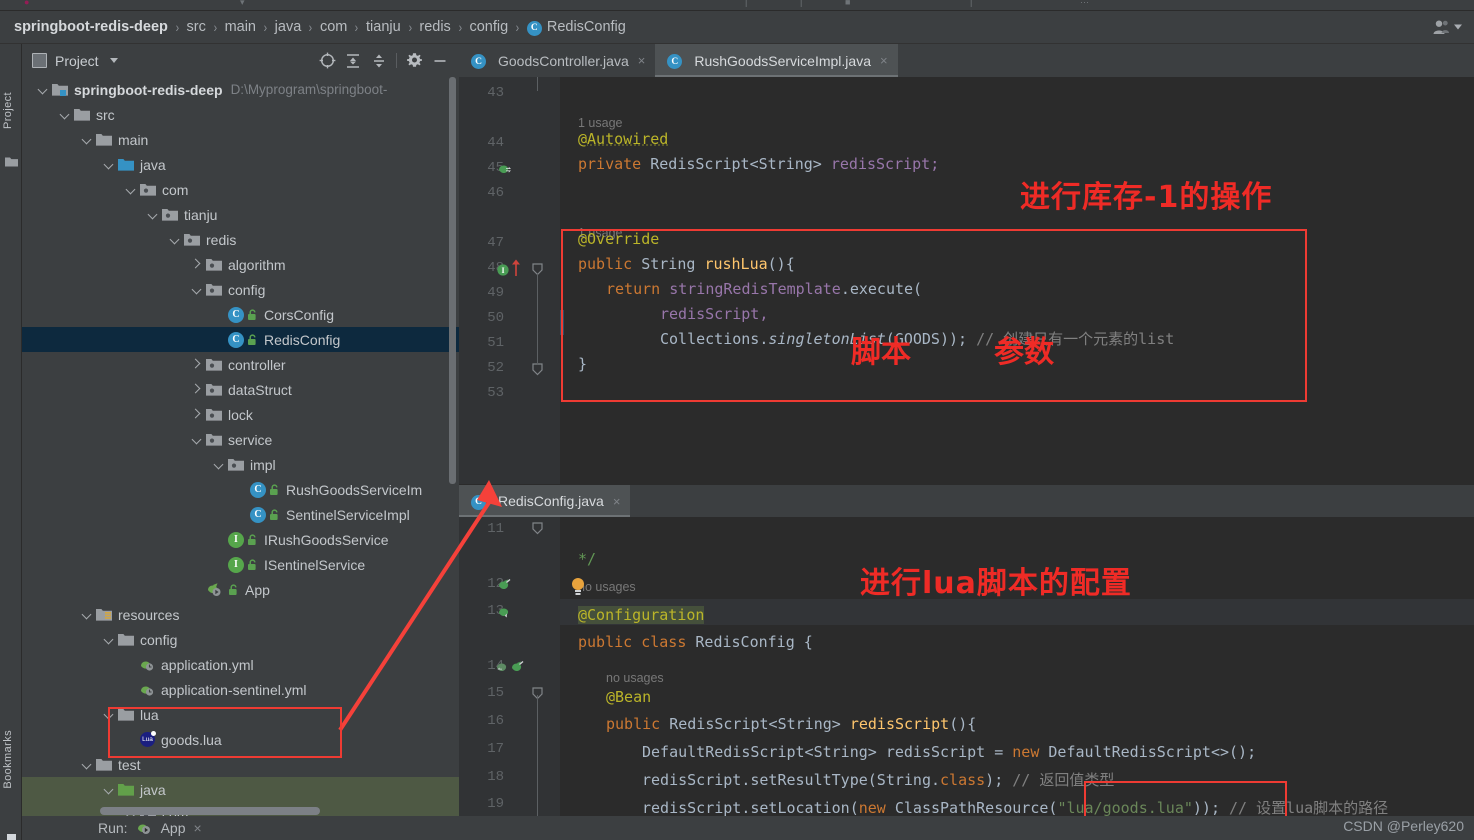  What do you see at coordinates (488, 27) in the screenshot?
I see `breadcrumb-item-7: config` at bounding box center [488, 27].